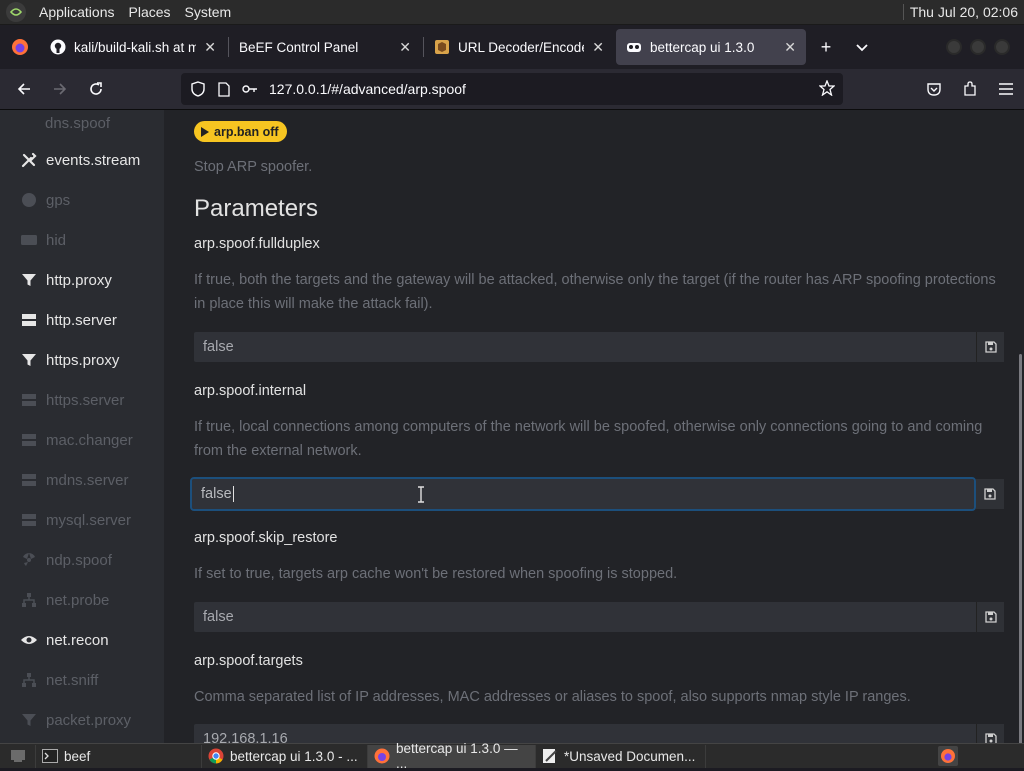 The image size is (1024, 771). What do you see at coordinates (89, 520) in the screenshot?
I see `sidebar-item-label: mysql.server` at bounding box center [89, 520].